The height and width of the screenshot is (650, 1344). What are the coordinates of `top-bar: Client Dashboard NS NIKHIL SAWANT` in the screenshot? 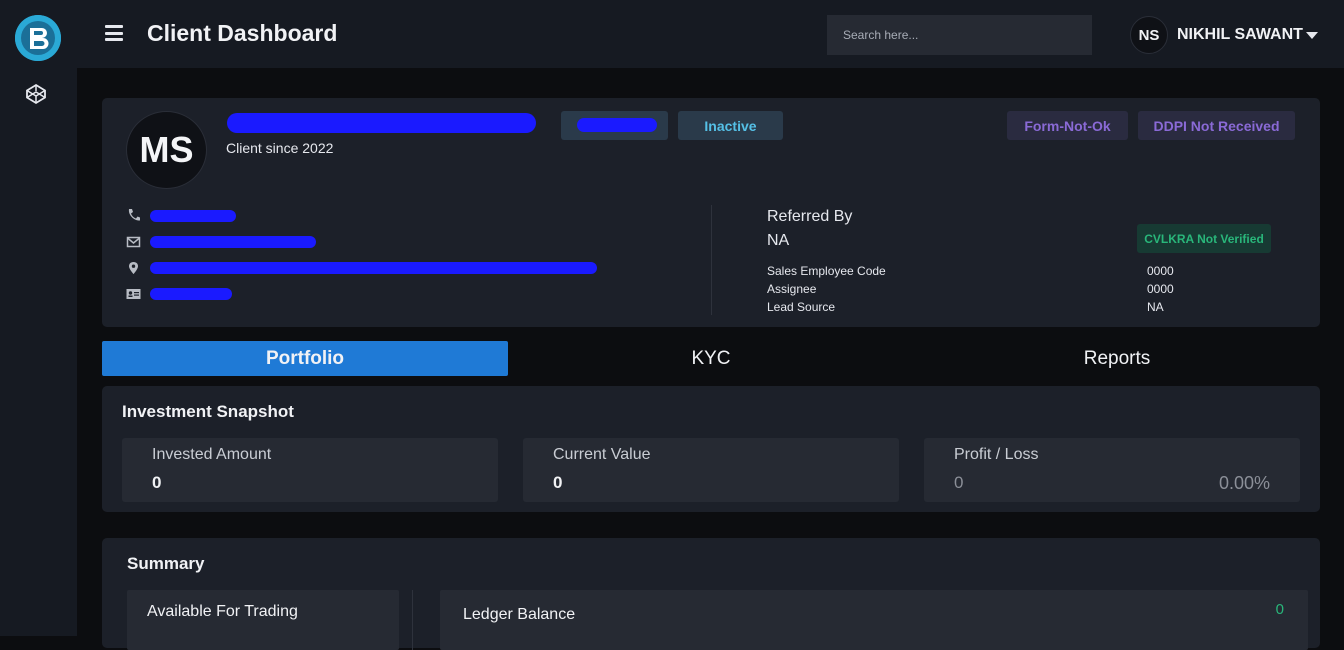 It's located at (710, 35).